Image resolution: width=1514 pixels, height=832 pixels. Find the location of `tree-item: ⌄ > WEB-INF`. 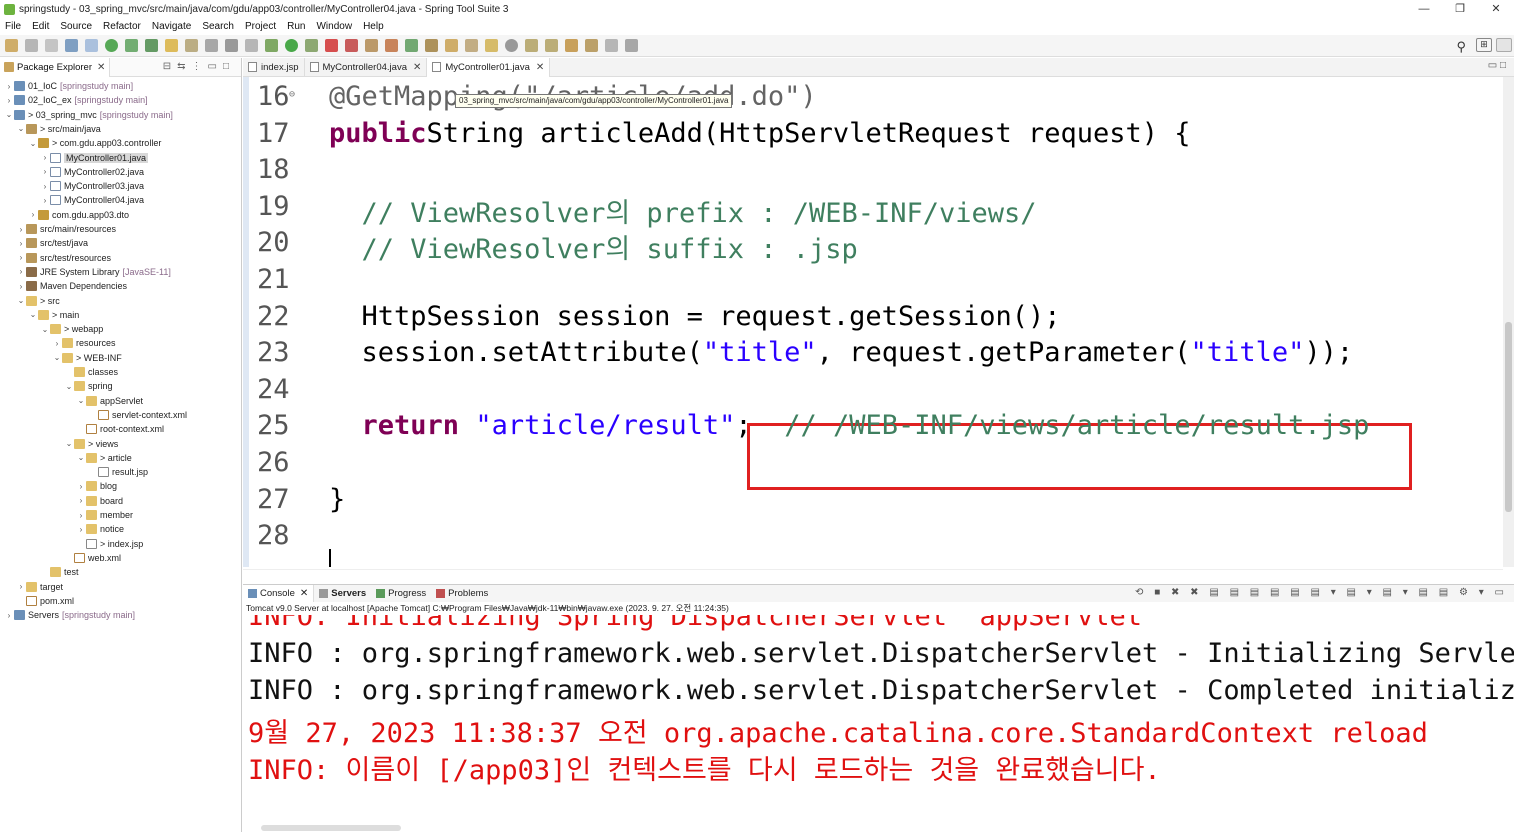

tree-item: ⌄ > WEB-INF is located at coordinates (61, 358).